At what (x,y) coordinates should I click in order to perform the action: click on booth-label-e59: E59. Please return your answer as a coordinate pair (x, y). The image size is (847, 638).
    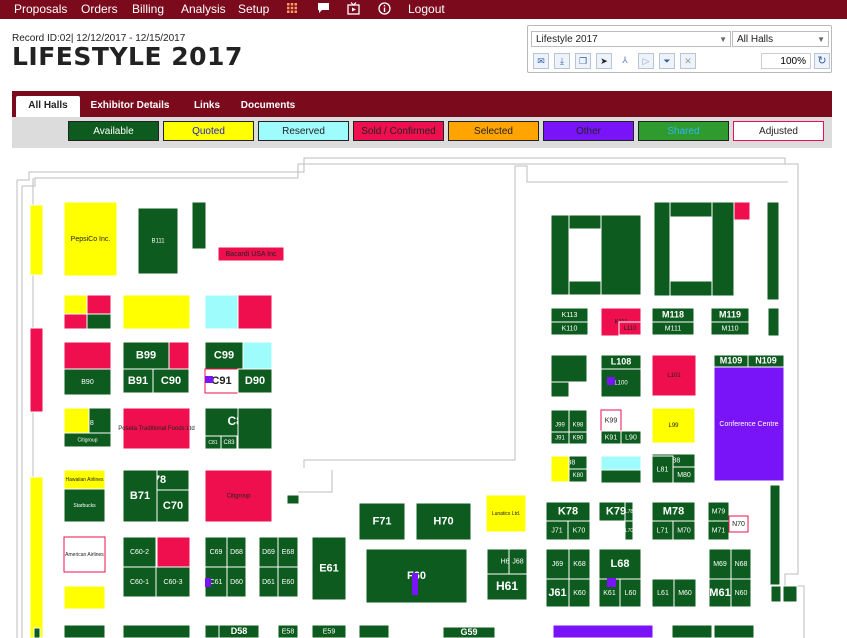
    Looking at the image, I should click on (329, 631).